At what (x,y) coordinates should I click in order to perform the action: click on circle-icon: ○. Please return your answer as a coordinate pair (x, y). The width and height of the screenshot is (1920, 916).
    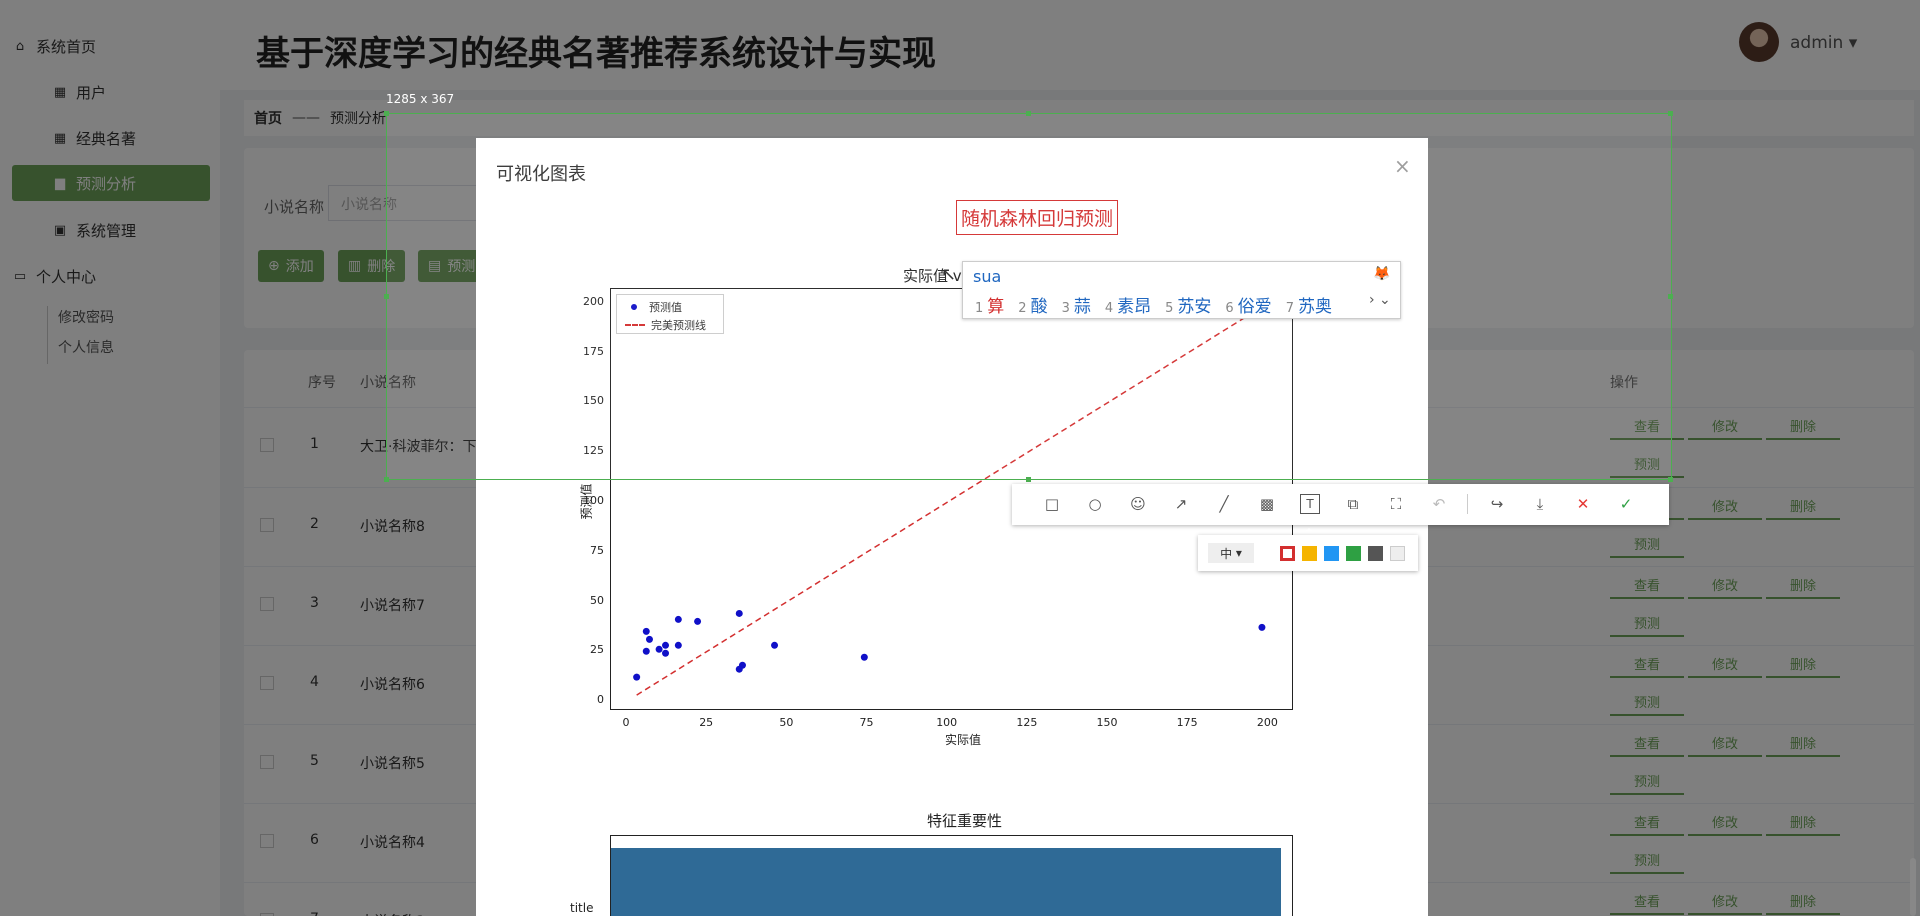
    Looking at the image, I should click on (1095, 504).